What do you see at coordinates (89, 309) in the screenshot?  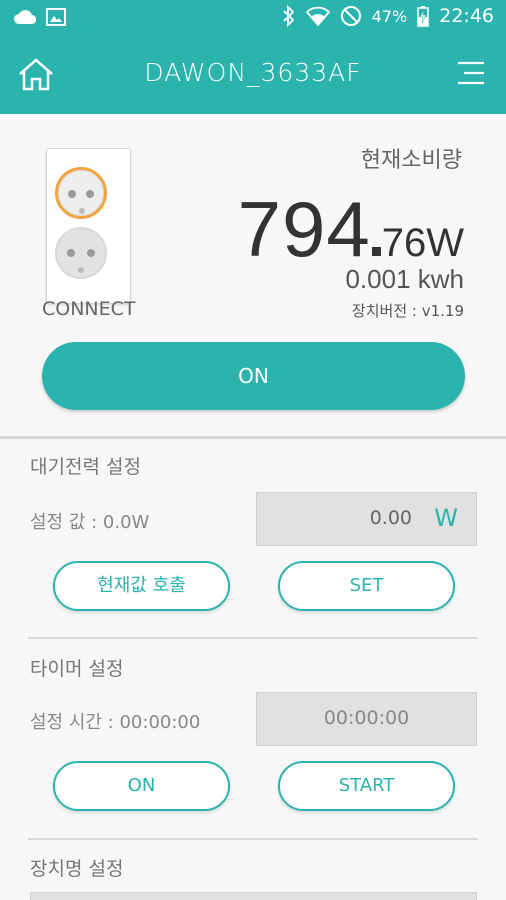 I see `connection-status: CONNECT` at bounding box center [89, 309].